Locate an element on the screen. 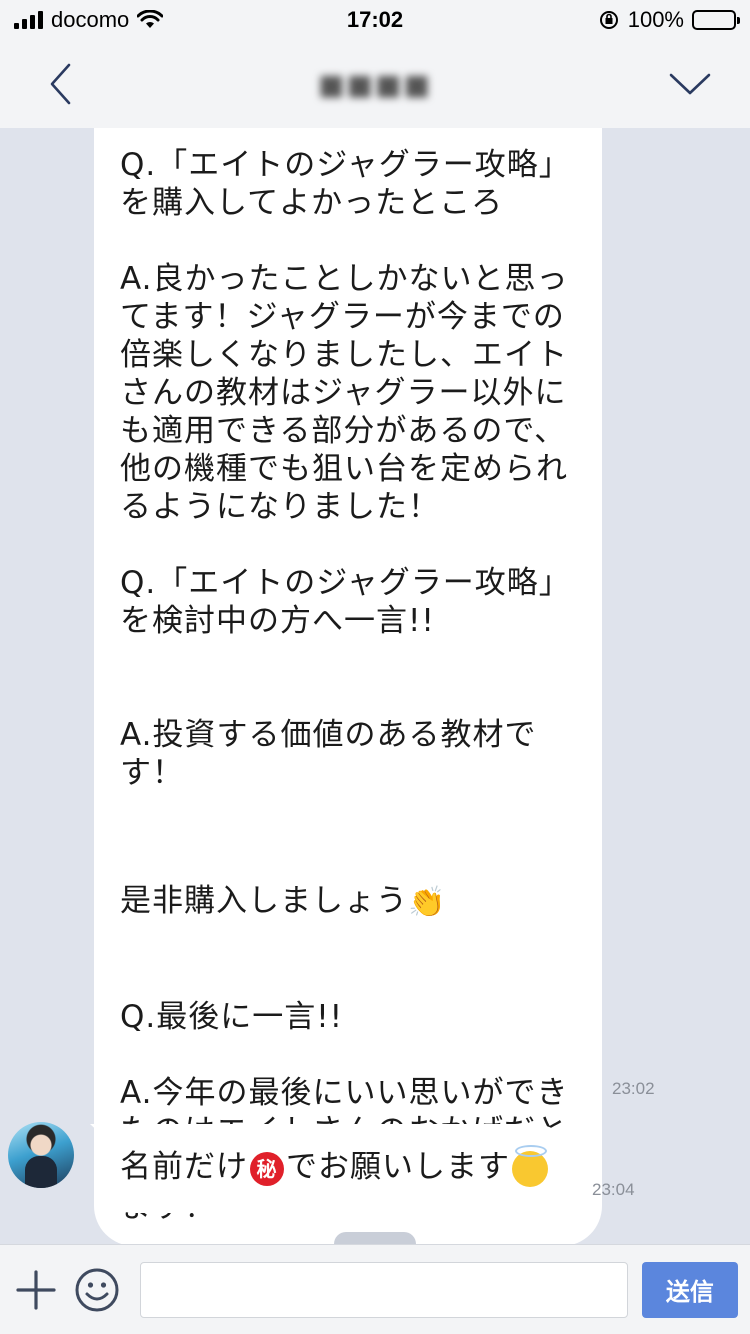 Image resolution: width=750 pixels, height=1334 pixels. scroll-to-bottom-handle is located at coordinates (375, 1238).